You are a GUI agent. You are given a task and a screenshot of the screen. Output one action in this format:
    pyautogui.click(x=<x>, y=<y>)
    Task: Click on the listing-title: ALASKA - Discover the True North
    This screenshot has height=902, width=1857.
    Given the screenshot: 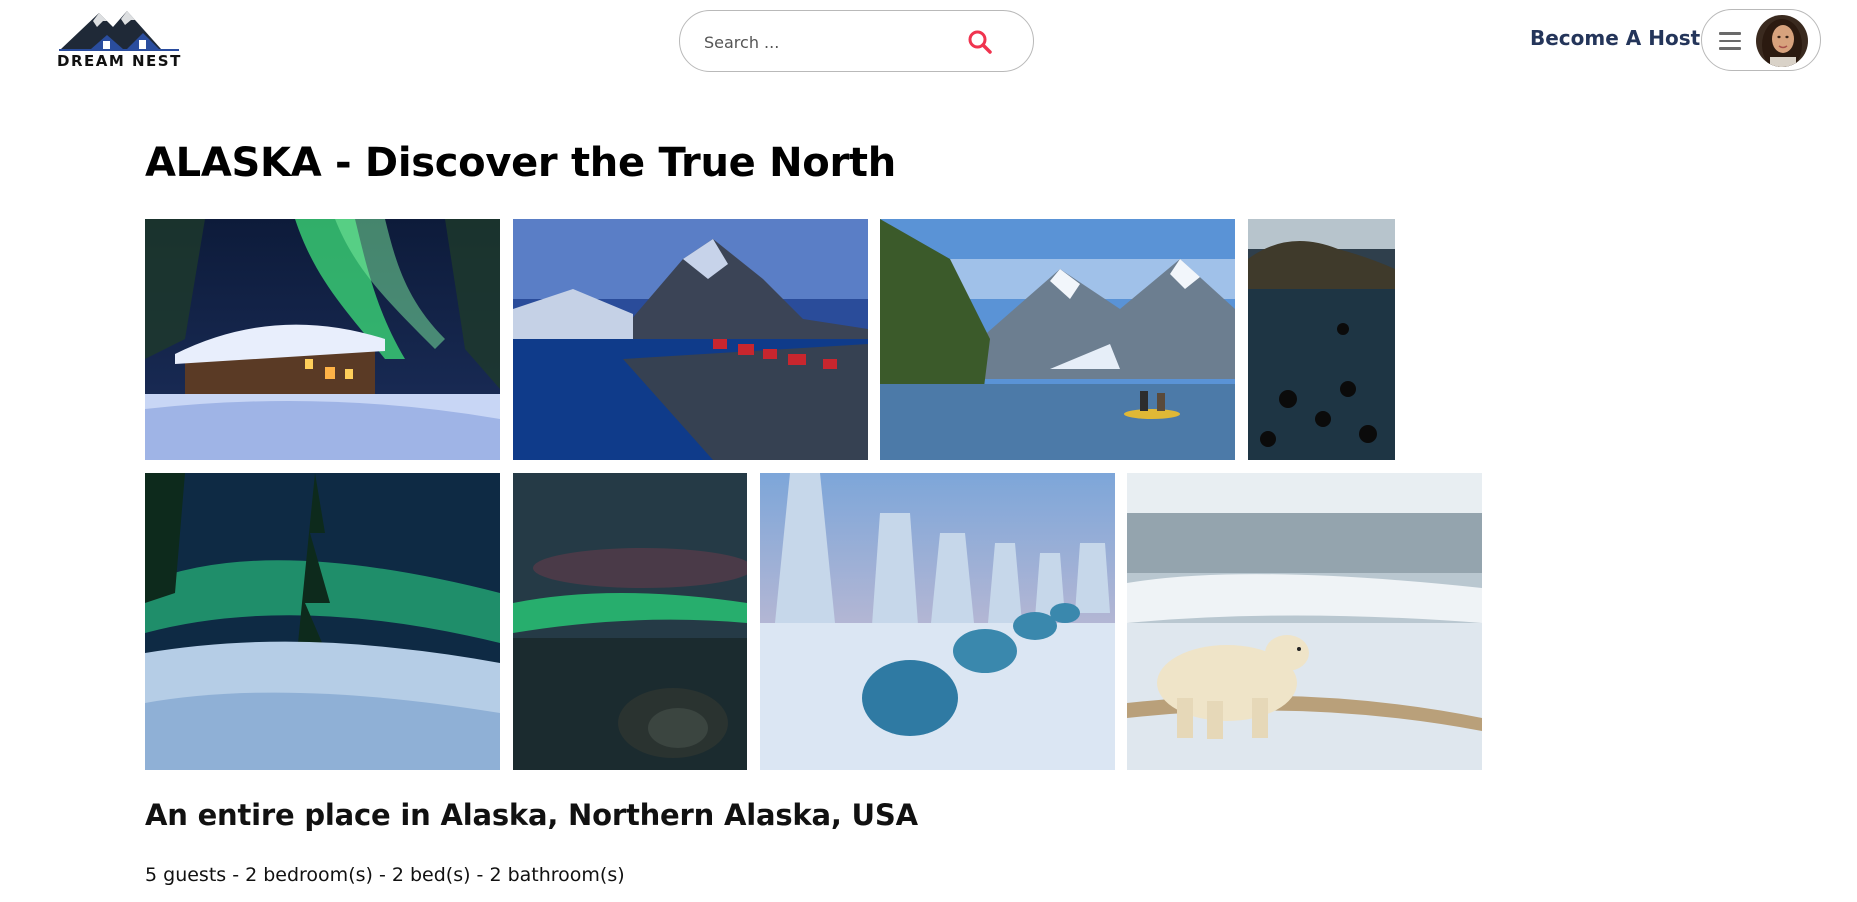 What is the action you would take?
    pyautogui.click(x=520, y=163)
    